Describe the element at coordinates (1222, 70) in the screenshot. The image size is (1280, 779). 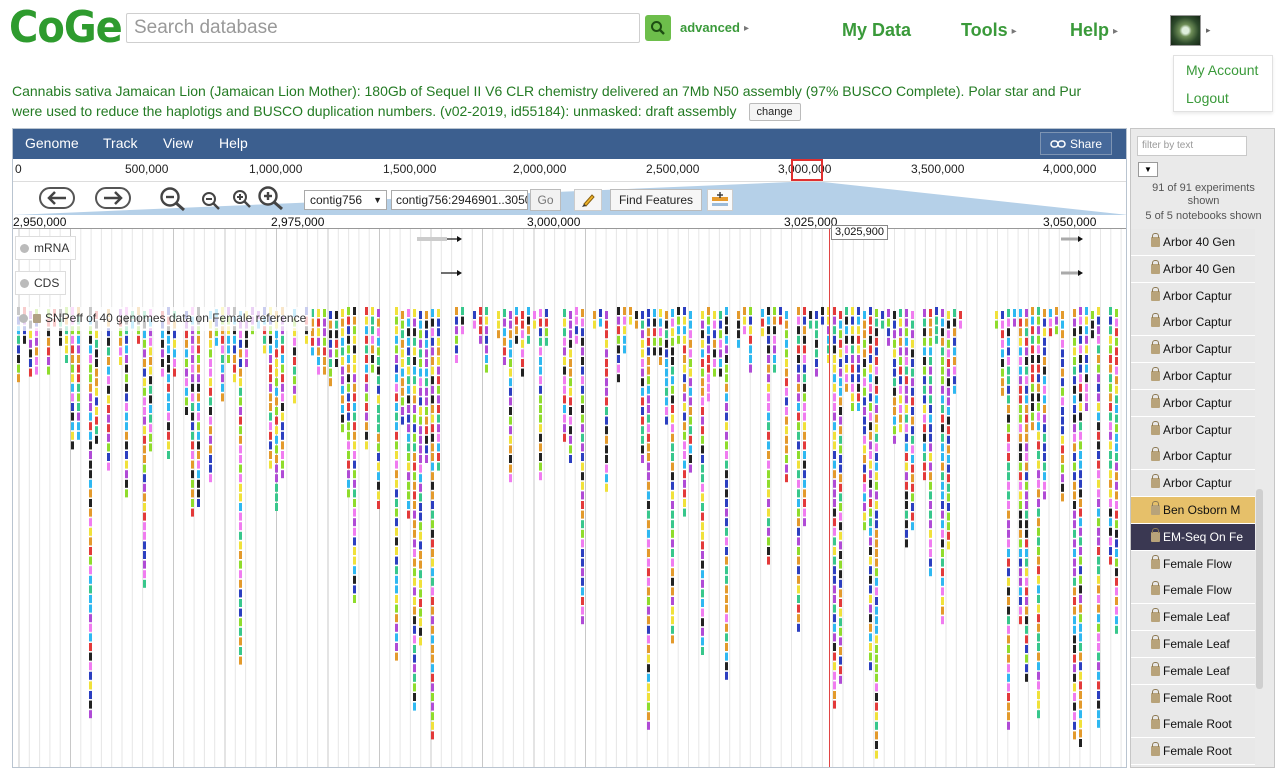
I see `my-account-link: My Account` at that location.